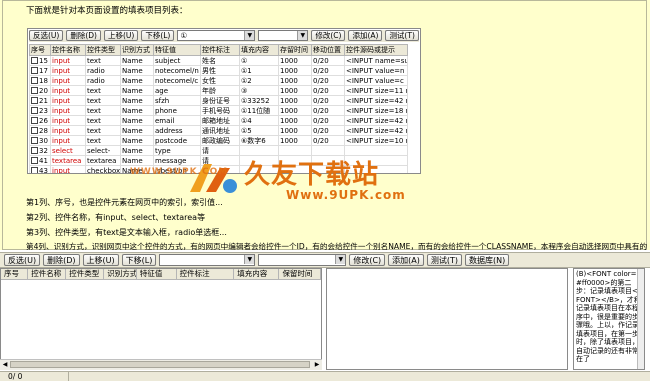 The height and width of the screenshot is (382, 650). Describe the element at coordinates (406, 260) in the screenshot. I see `add-button: 添加(A)` at that location.